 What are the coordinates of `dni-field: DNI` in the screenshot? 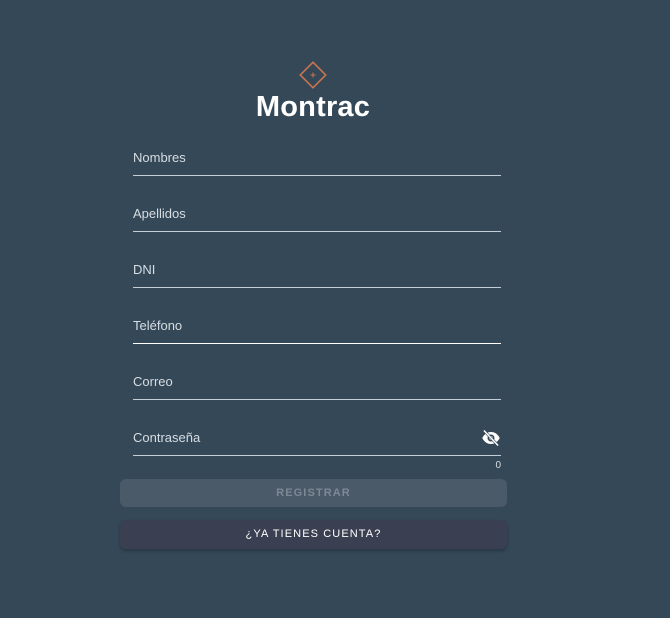 It's located at (317, 272).